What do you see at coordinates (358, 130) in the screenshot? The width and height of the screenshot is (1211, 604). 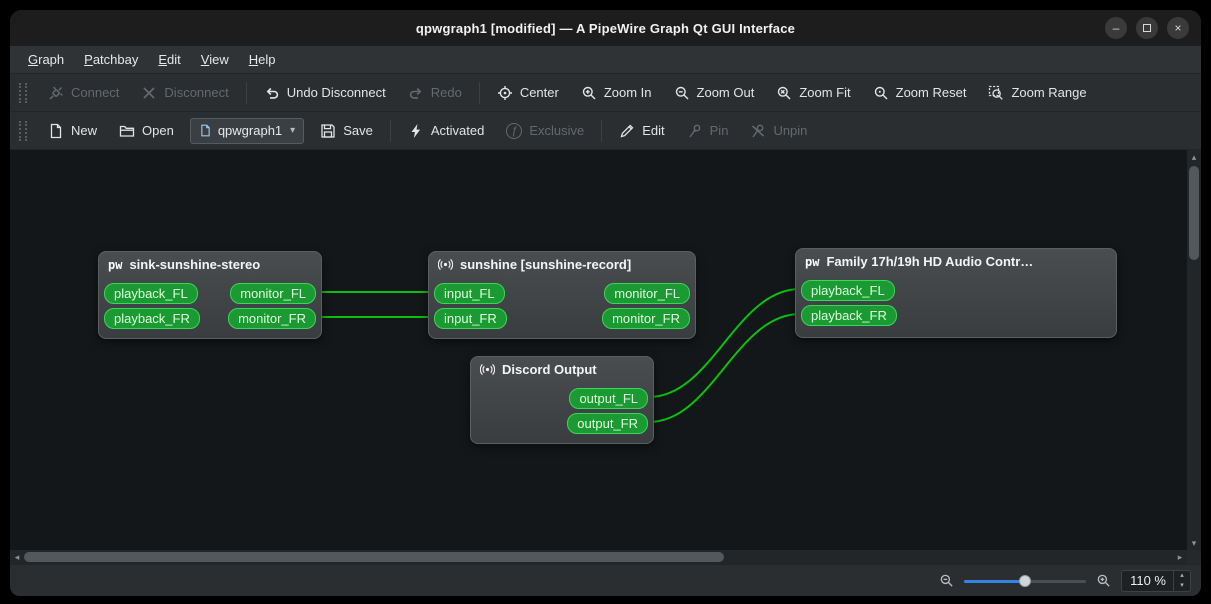 I see `save-label: Save` at bounding box center [358, 130].